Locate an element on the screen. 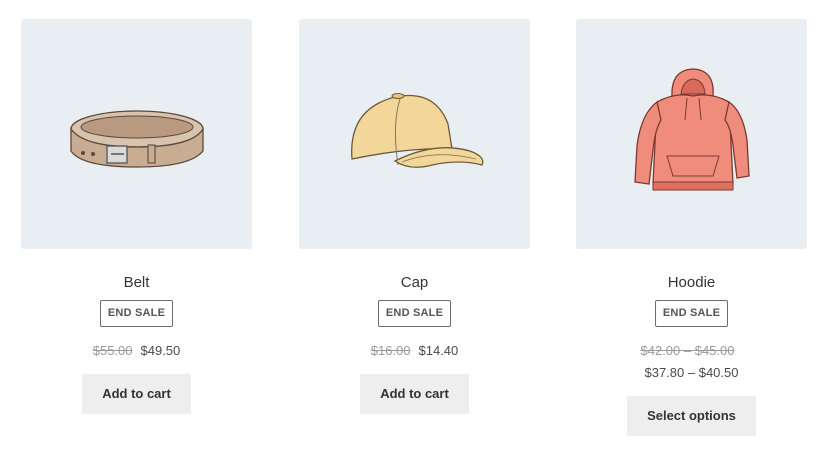 The height and width of the screenshot is (469, 823). sale-price: $37.80 – $40.50 is located at coordinates (691, 372).